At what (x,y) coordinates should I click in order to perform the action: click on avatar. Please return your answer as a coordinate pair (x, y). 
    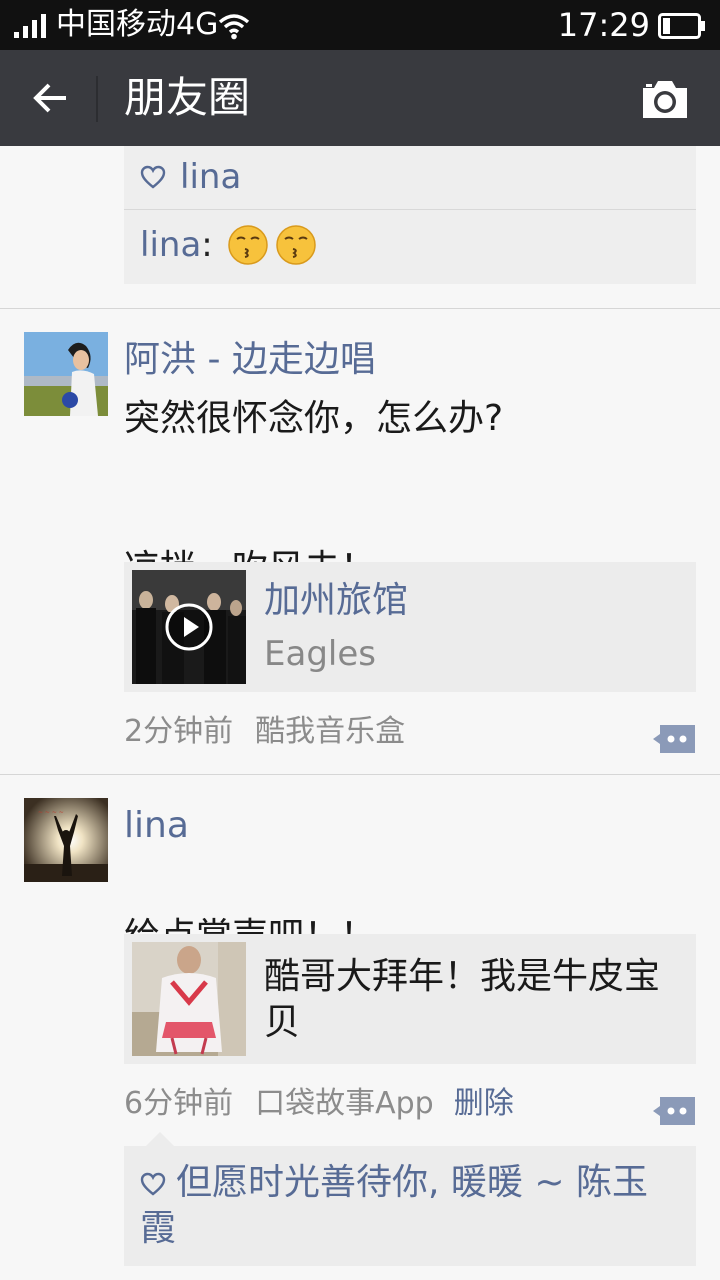
    Looking at the image, I should click on (66, 374).